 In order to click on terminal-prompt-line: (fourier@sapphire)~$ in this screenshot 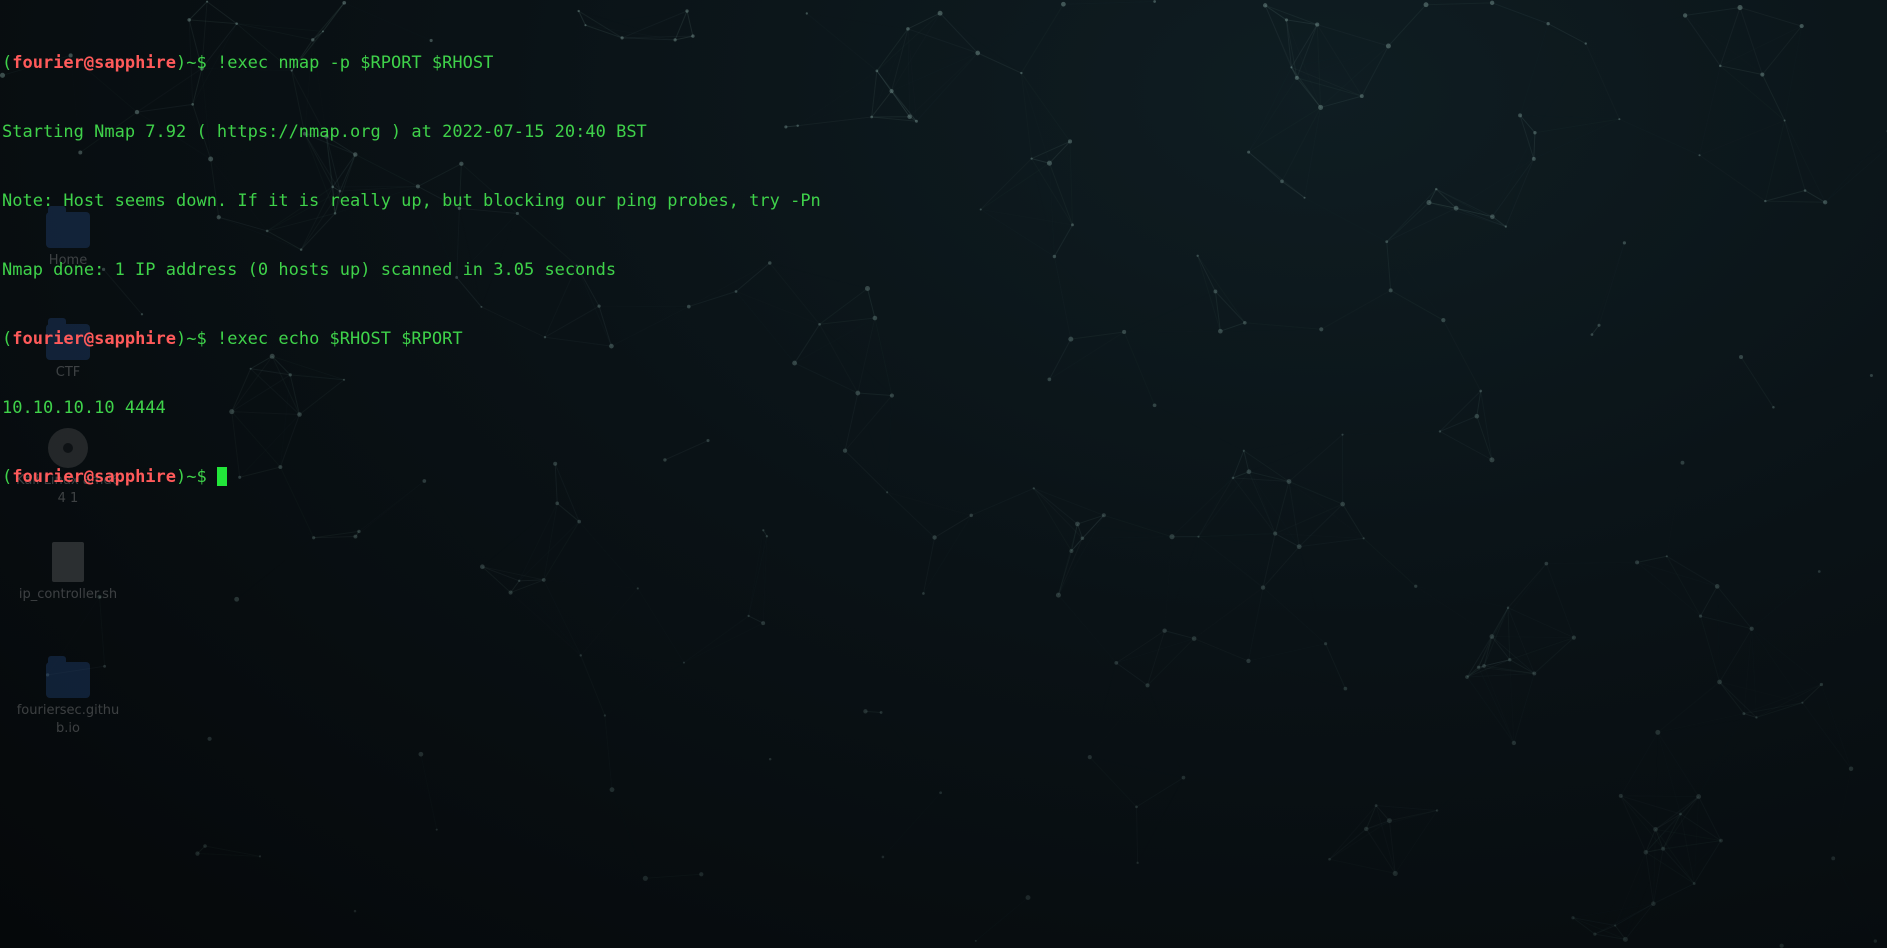, I will do `click(942, 477)`.